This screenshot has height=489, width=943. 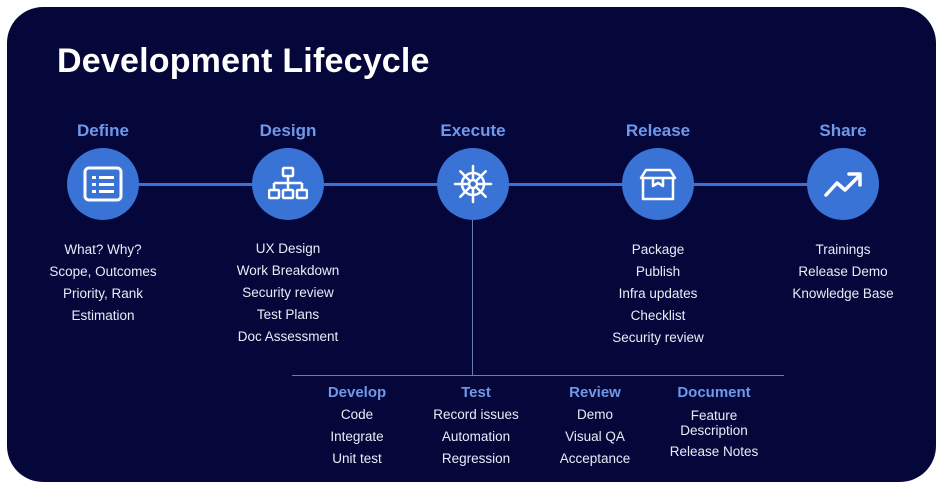 What do you see at coordinates (288, 130) in the screenshot?
I see `stage-title: Design` at bounding box center [288, 130].